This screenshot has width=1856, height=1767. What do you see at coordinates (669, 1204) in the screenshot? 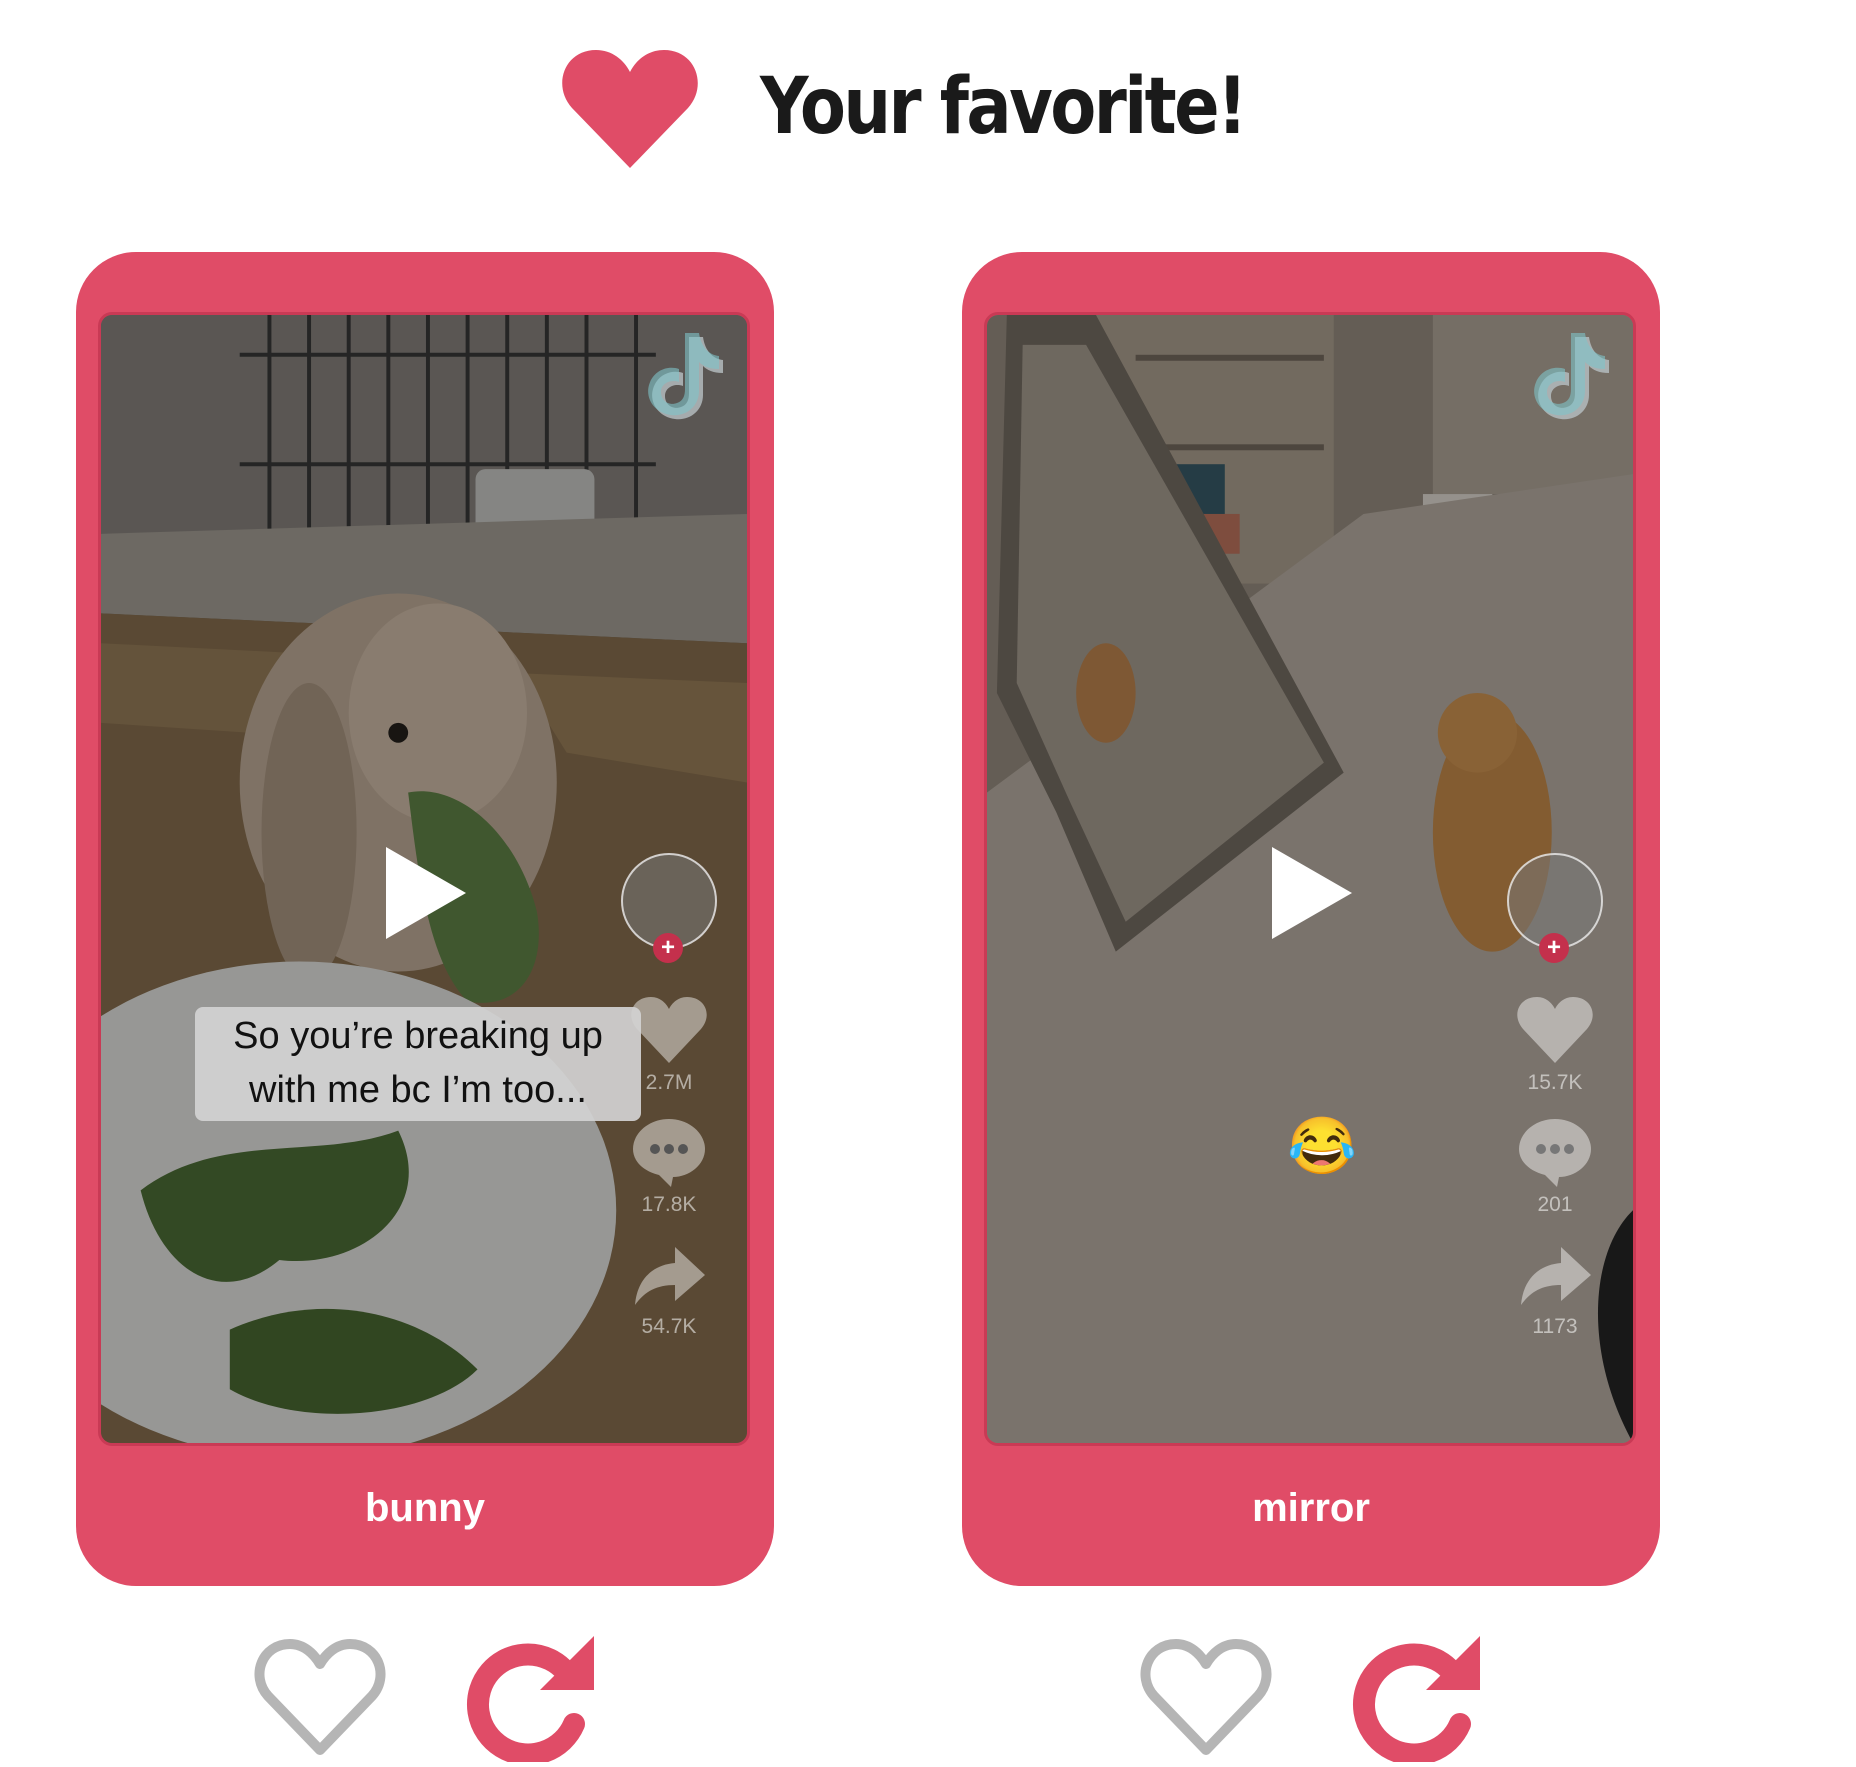
I see `comment-count: 17.8K` at bounding box center [669, 1204].